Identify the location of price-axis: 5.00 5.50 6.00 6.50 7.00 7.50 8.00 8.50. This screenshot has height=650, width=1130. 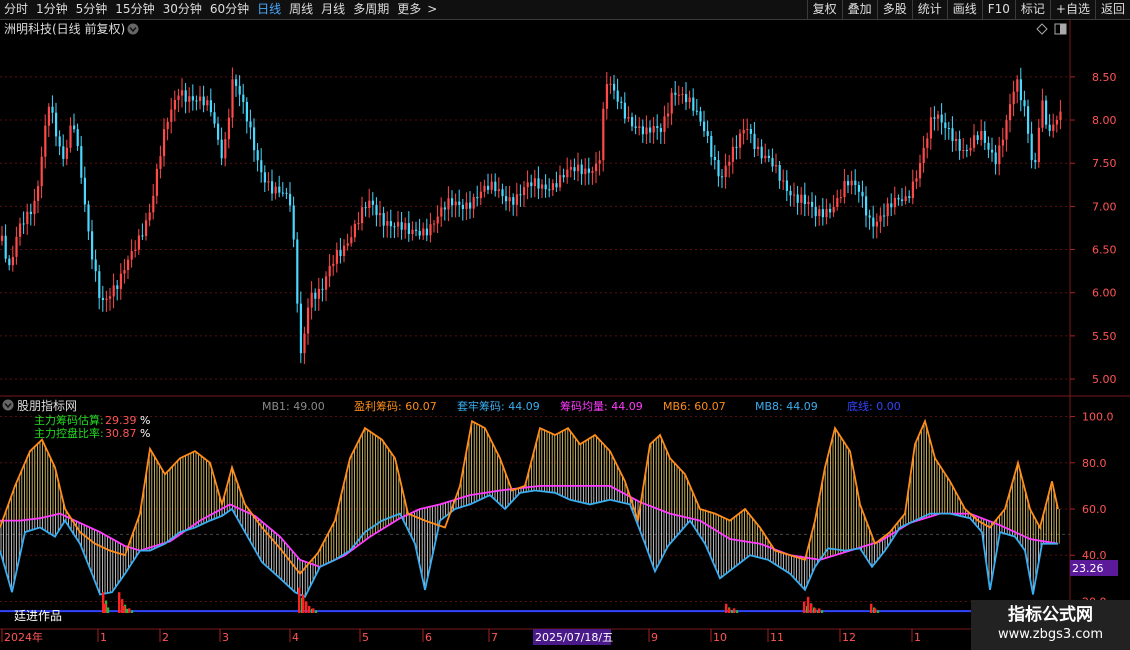
(1093, 228).